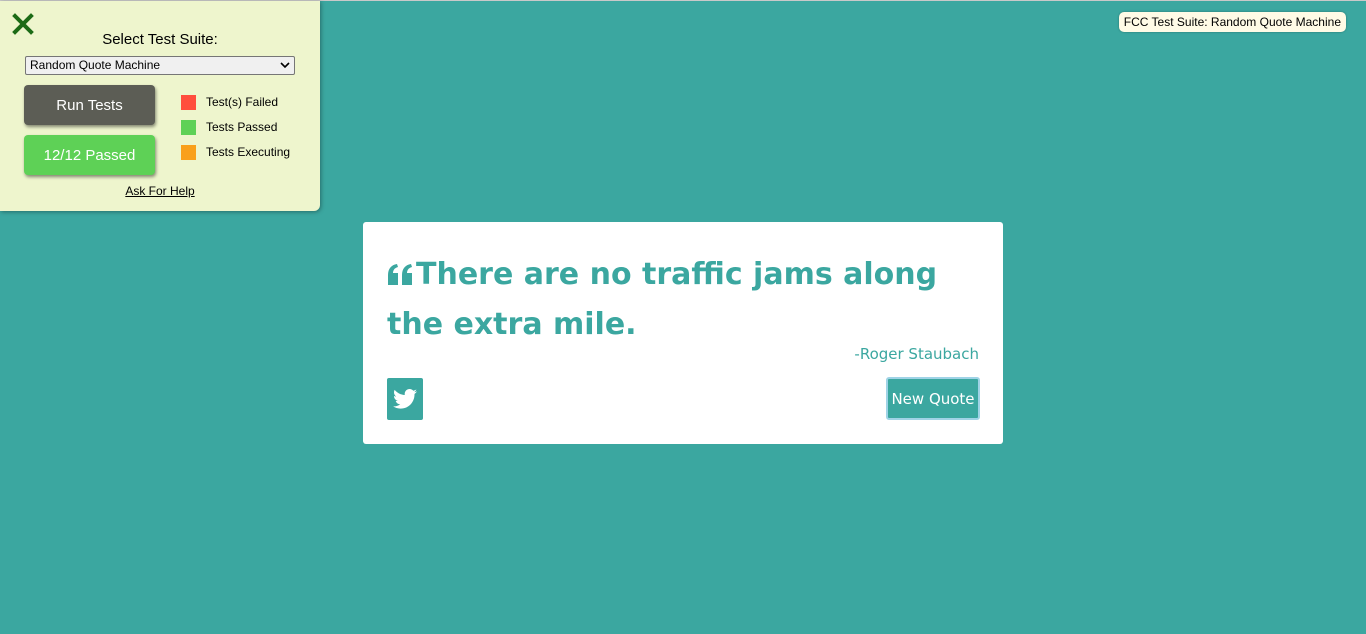  I want to click on legend-passed-label: Tests Passed, so click(242, 127).